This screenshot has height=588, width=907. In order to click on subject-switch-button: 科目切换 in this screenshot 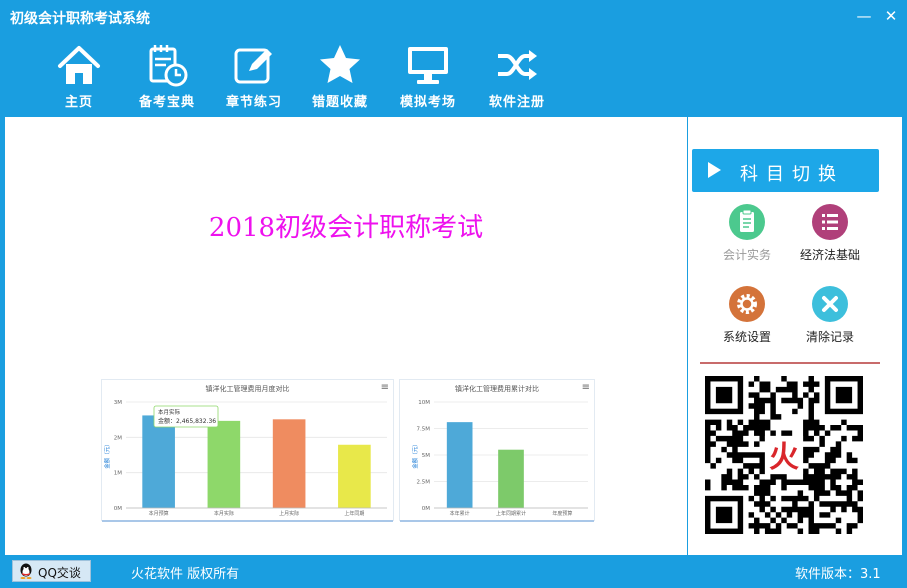, I will do `click(785, 170)`.